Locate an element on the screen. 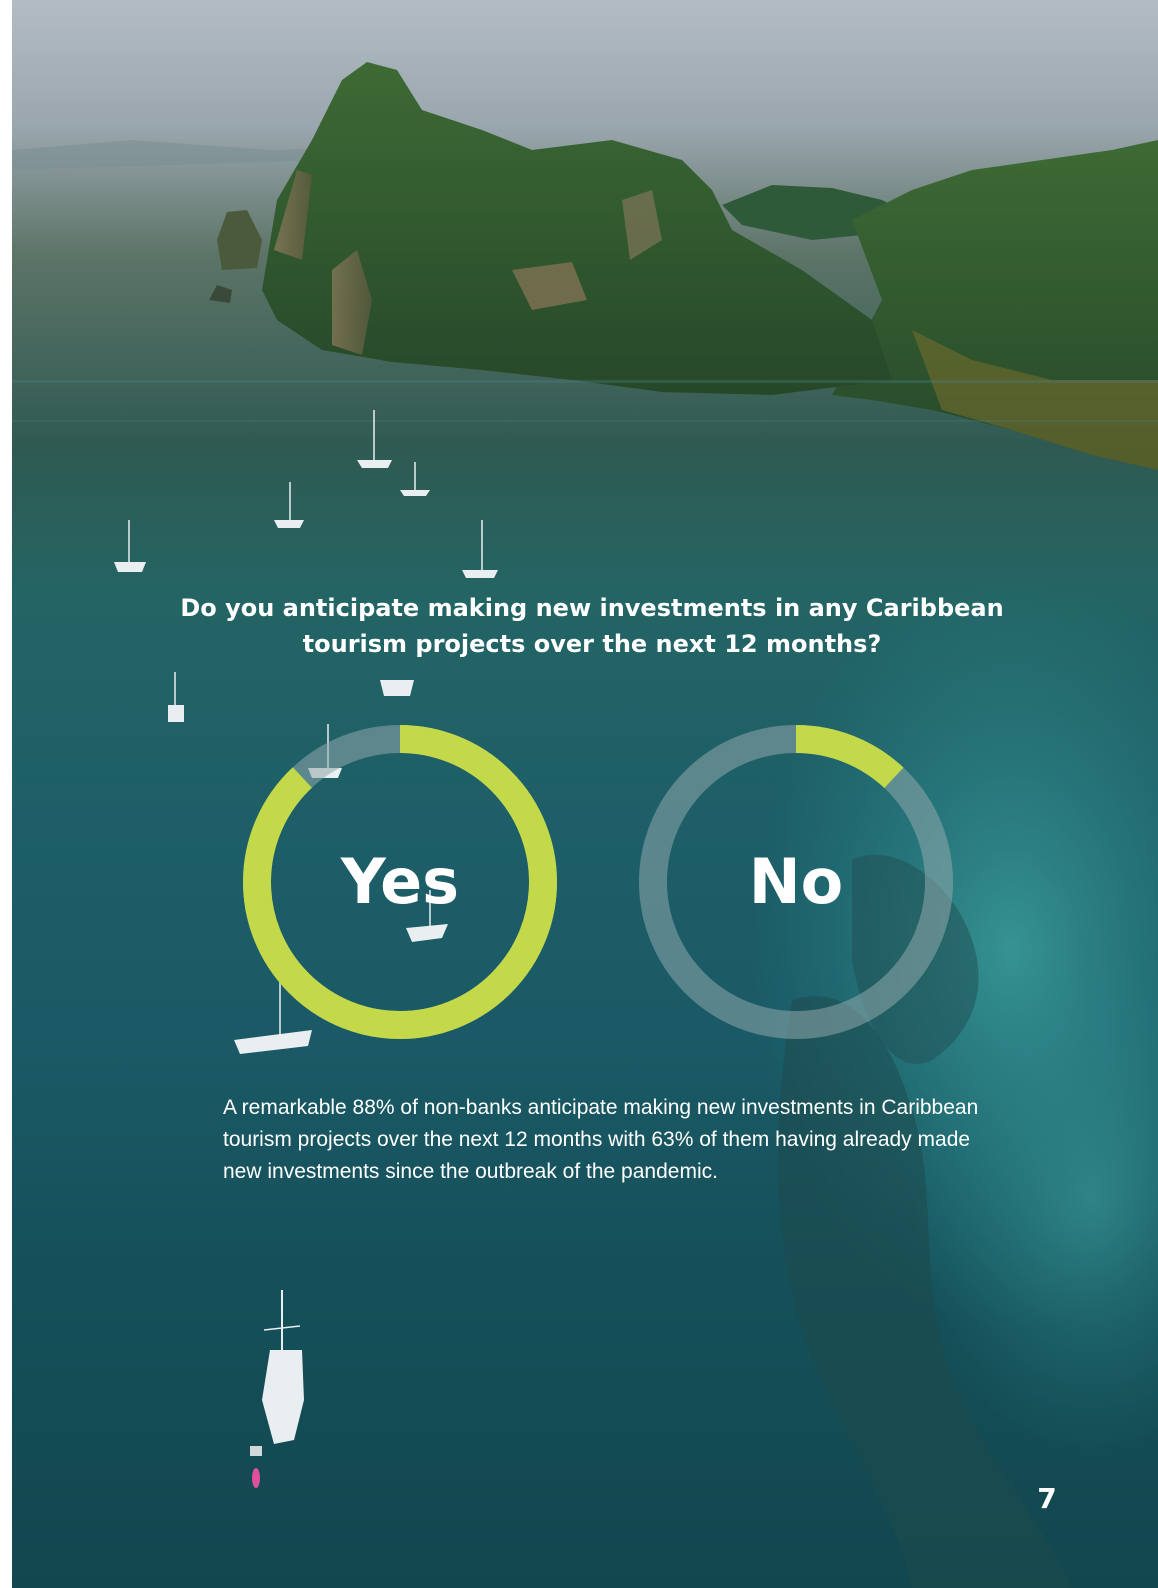  page-number: 7 is located at coordinates (1047, 1498).